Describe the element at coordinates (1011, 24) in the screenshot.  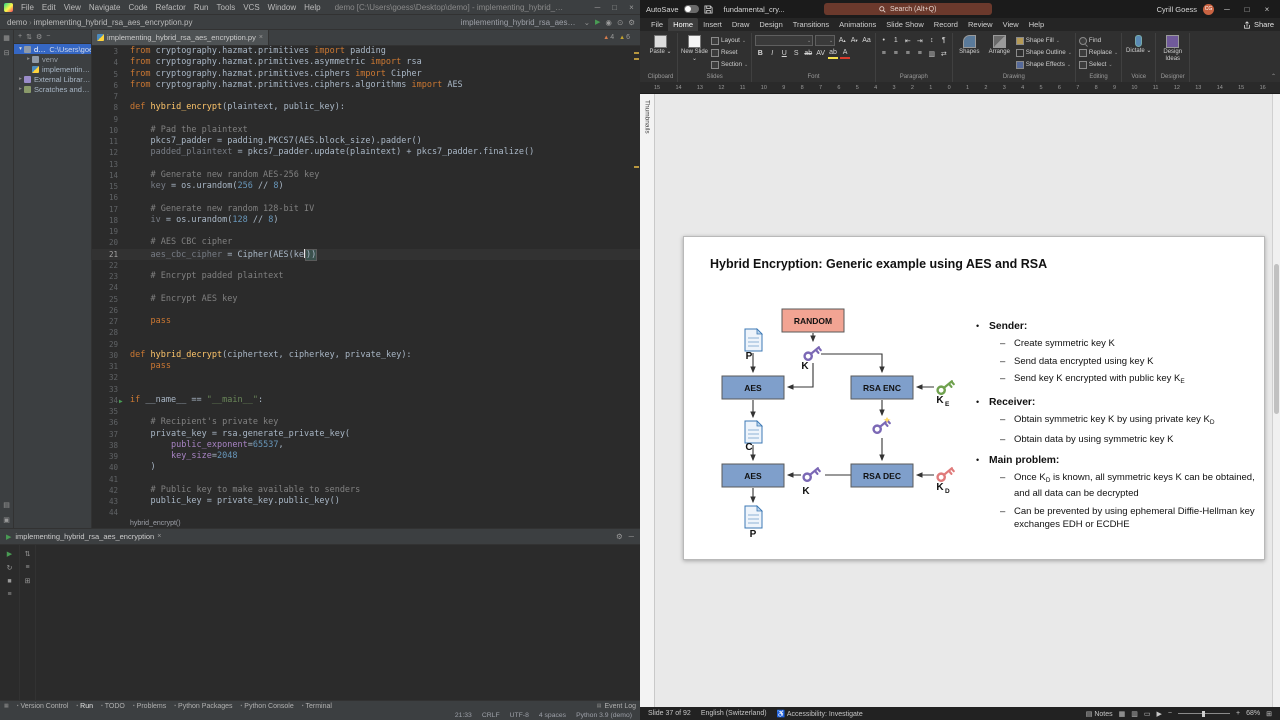
I see `ribbon-tab-view: View` at that location.